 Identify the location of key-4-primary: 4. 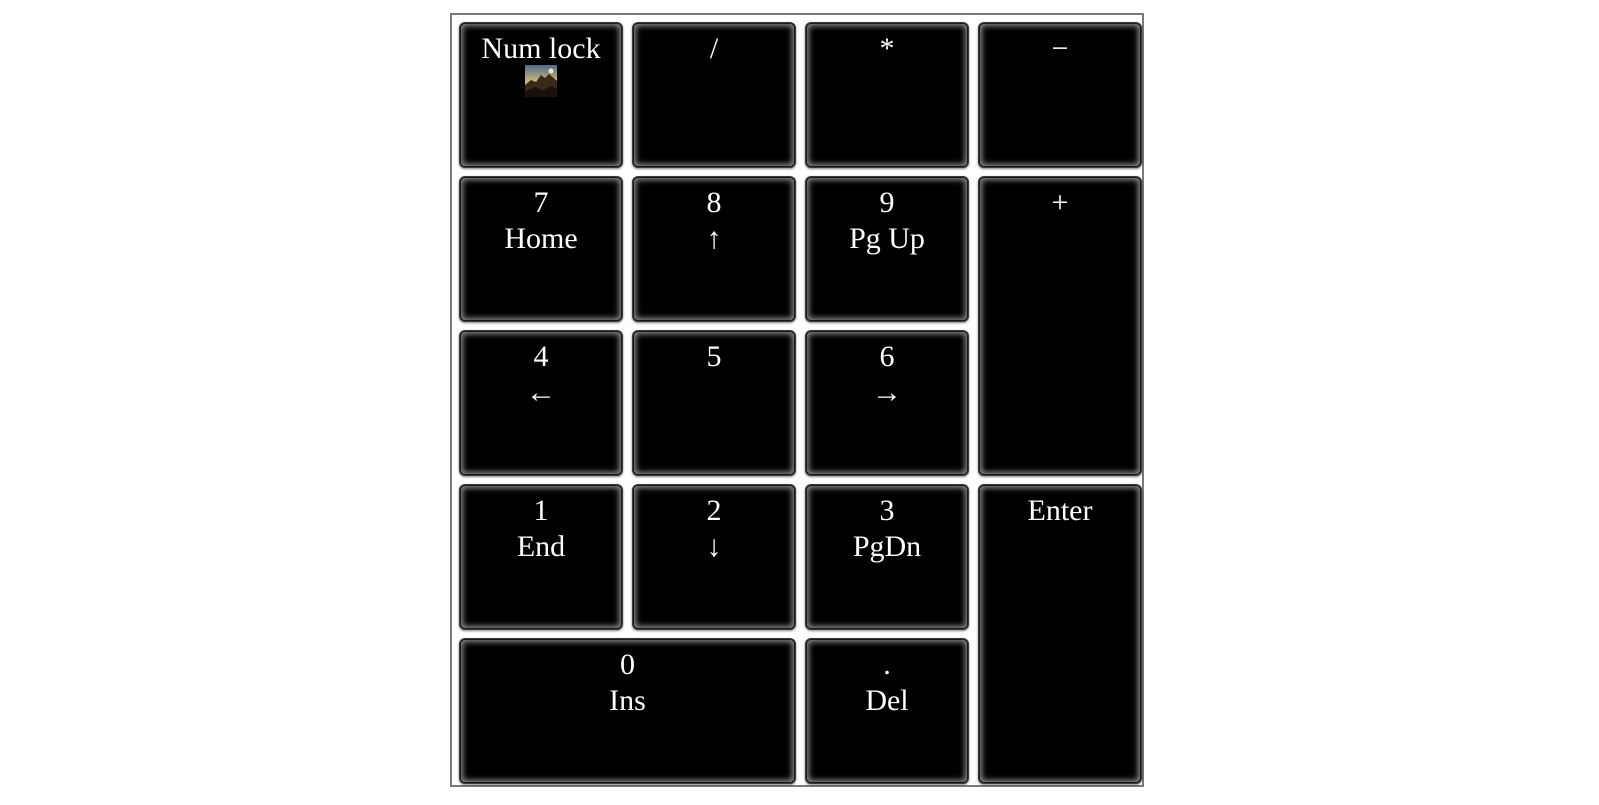
(541, 356).